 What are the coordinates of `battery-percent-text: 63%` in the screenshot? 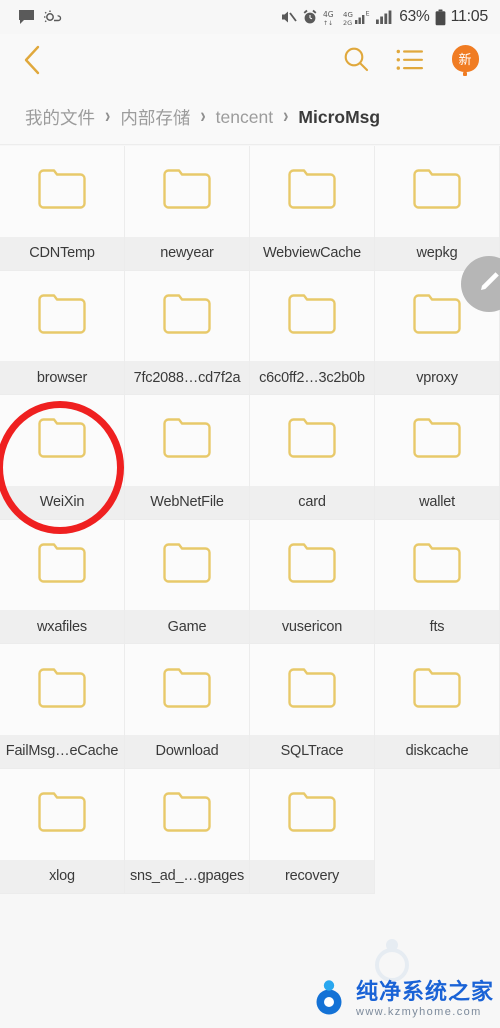 It's located at (414, 16).